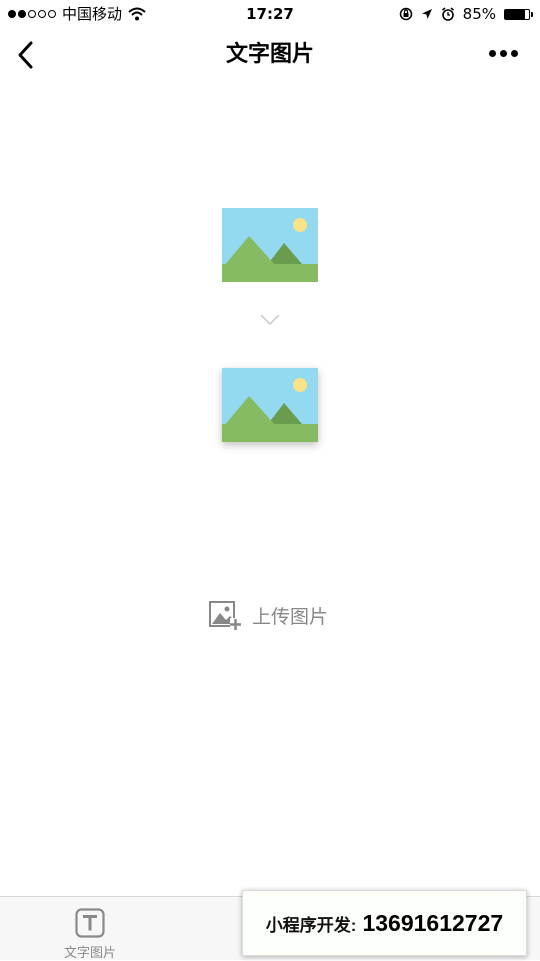  What do you see at coordinates (447, 14) in the screenshot?
I see `alarm-icon` at bounding box center [447, 14].